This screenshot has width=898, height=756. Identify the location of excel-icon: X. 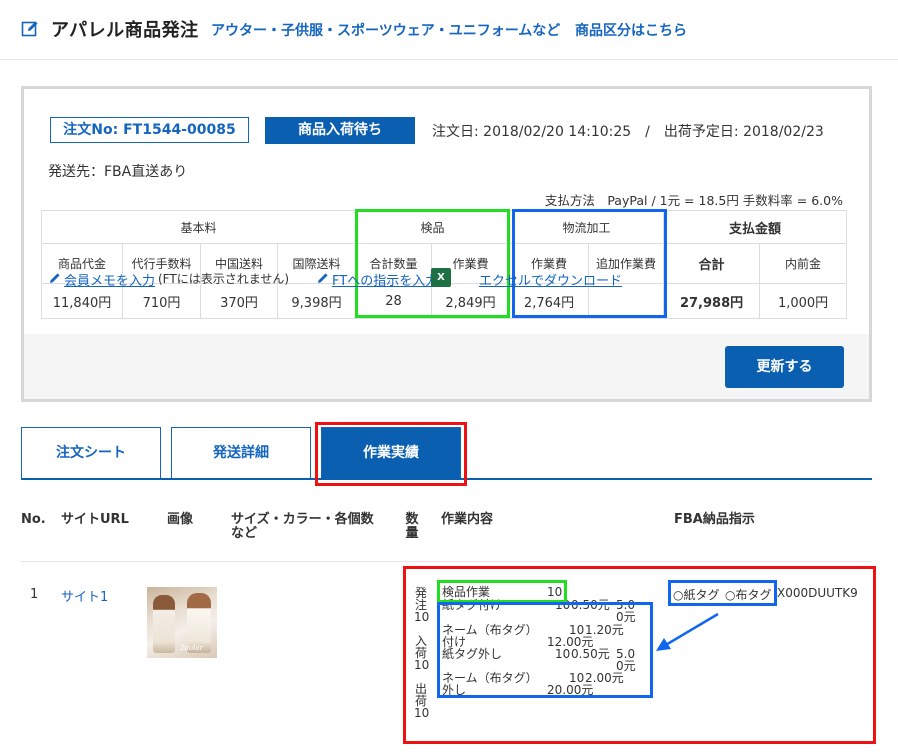
(441, 277).